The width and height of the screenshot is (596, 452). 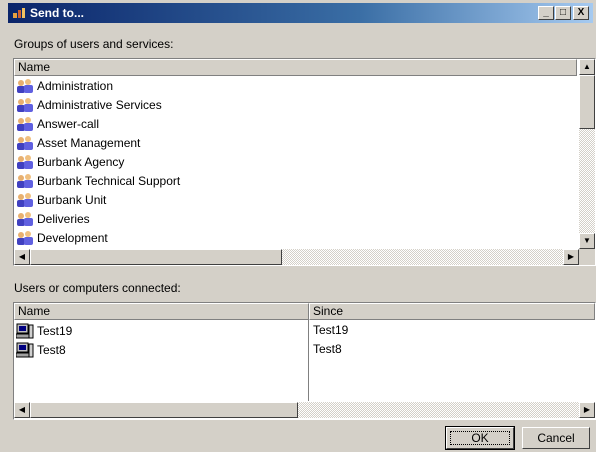 I want to click on list-item: Burbank Agency, so click(x=70, y=162).